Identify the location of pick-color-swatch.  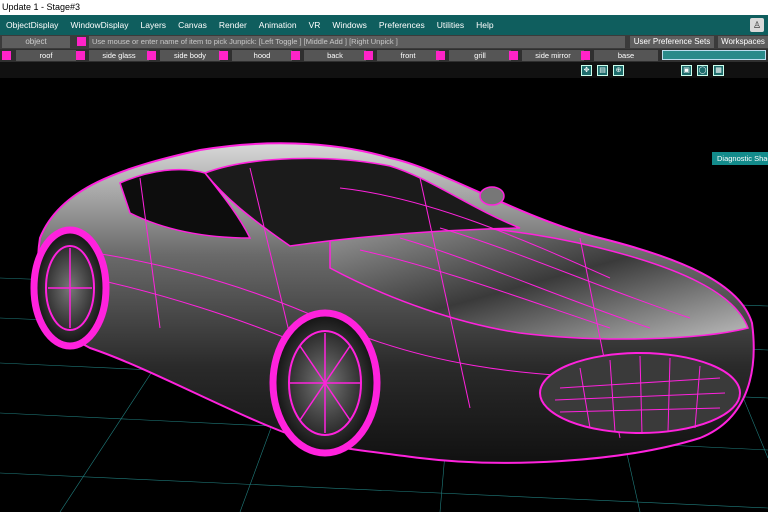
(81, 41).